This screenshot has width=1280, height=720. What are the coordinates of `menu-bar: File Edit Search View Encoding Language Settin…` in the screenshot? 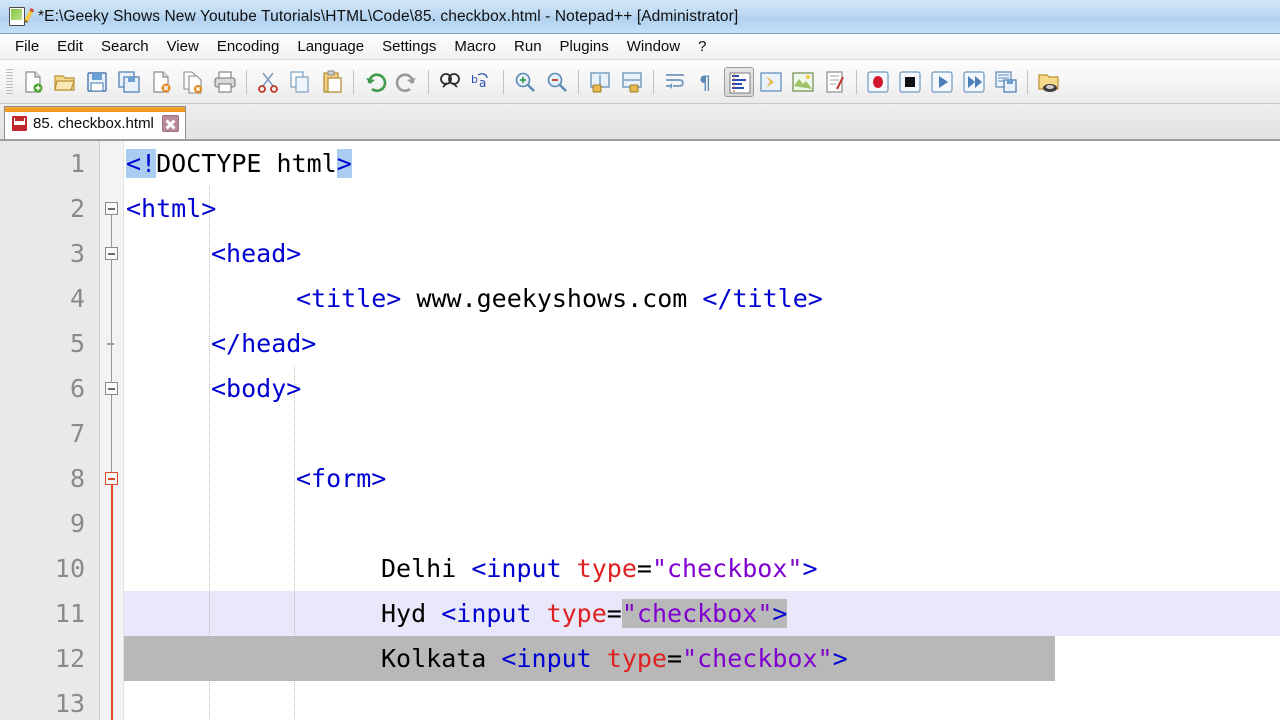 It's located at (640, 47).